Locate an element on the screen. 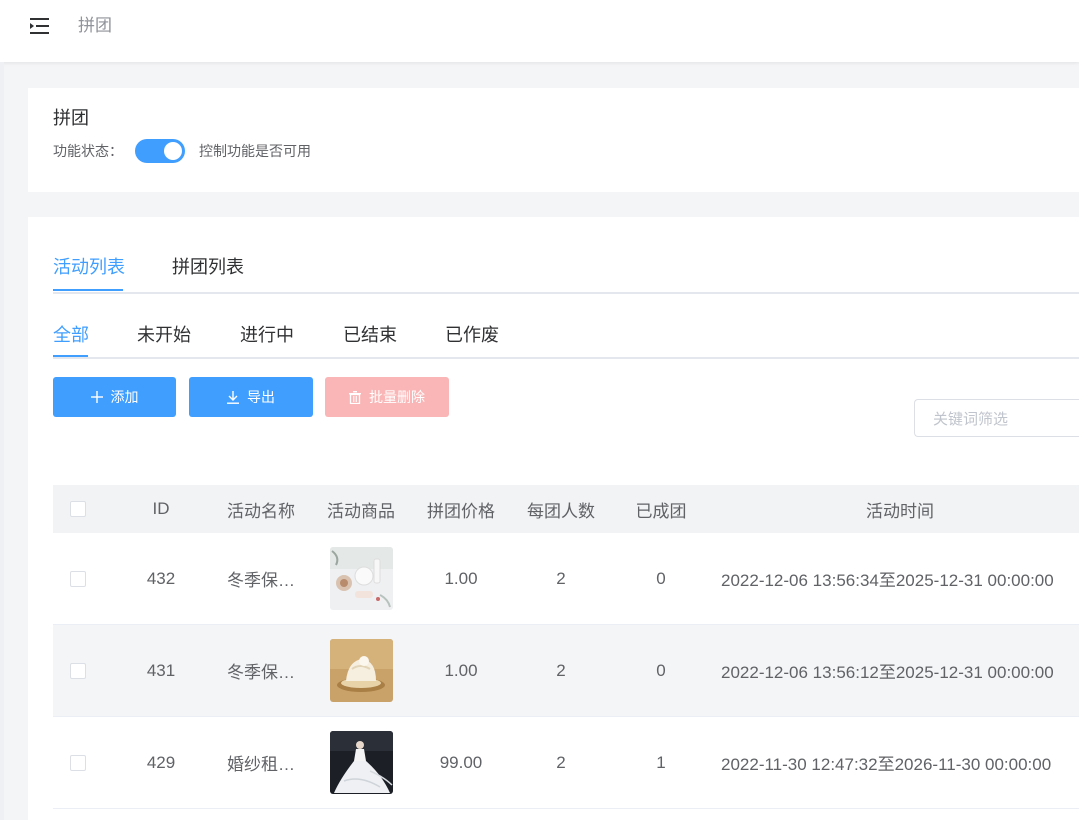 The image size is (1079, 820). row-id: 429 is located at coordinates (161, 762).